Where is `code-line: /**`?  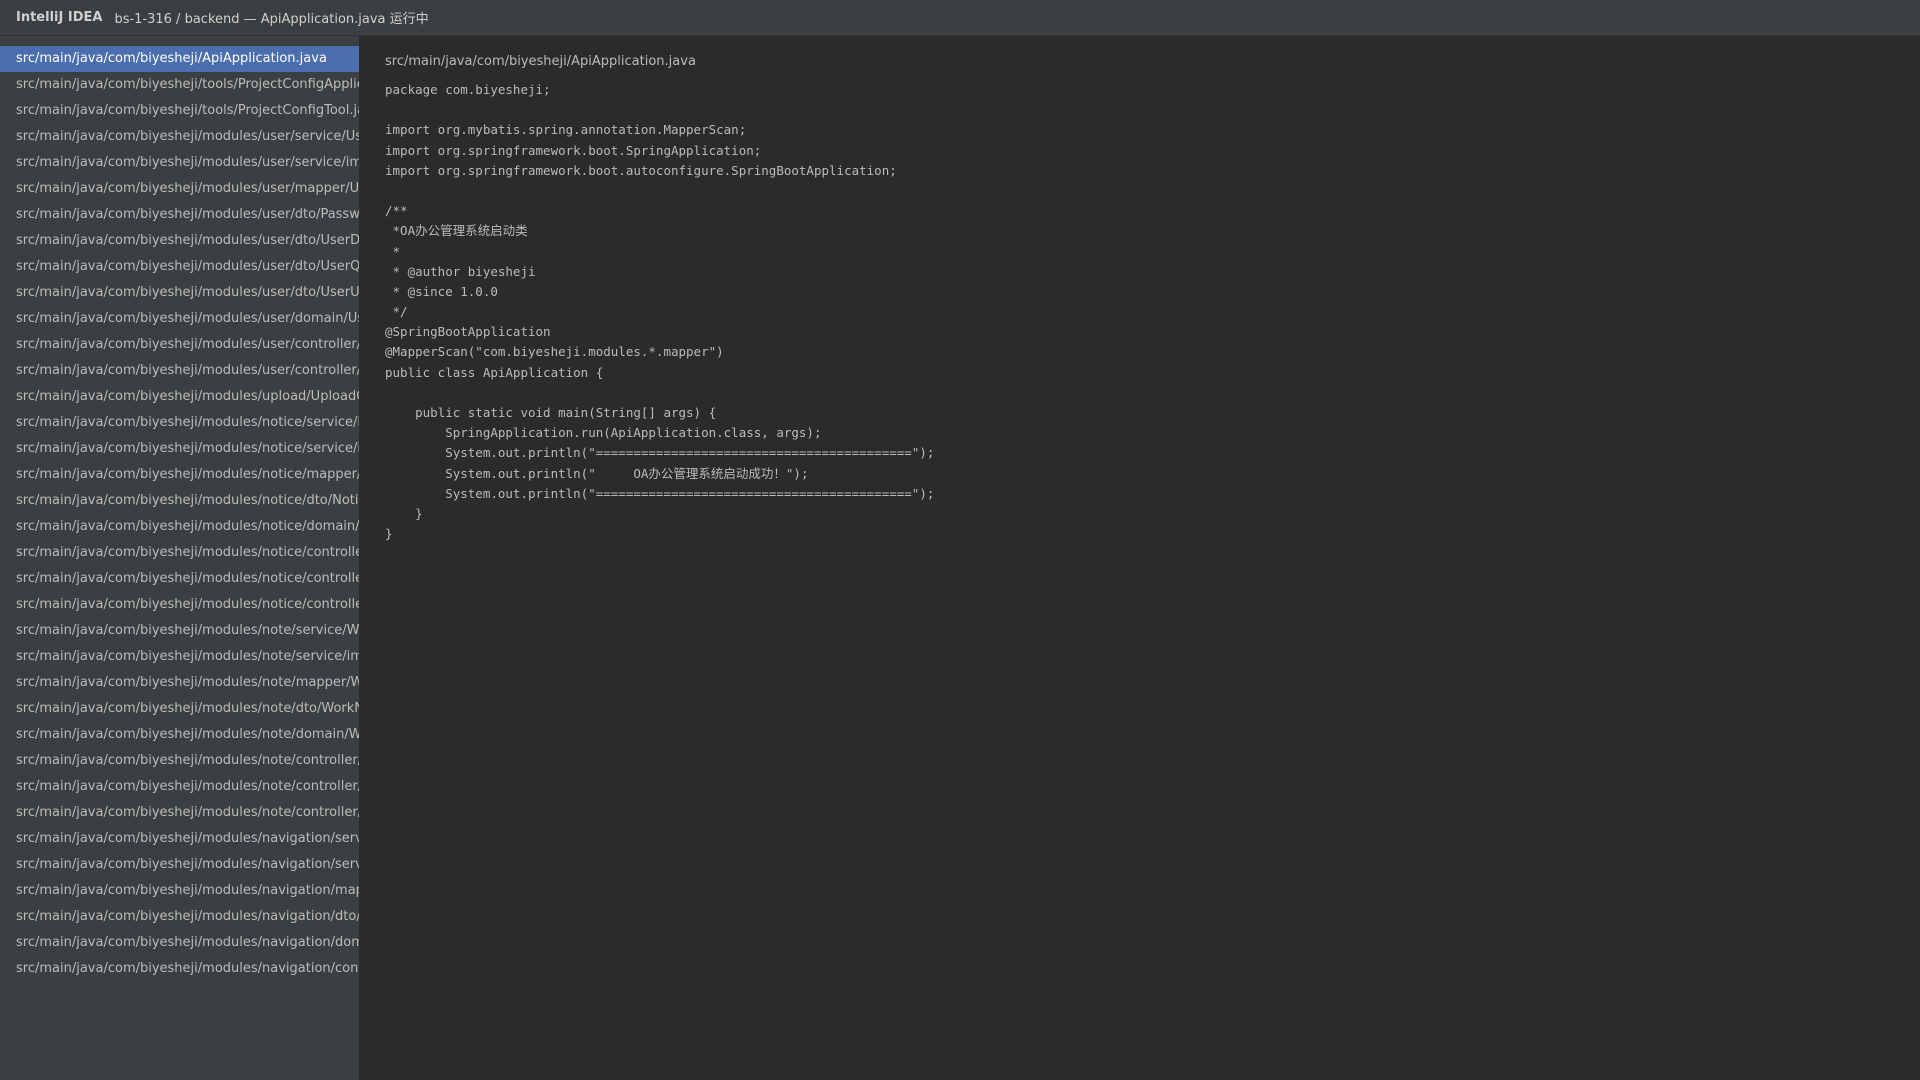
code-line: /** is located at coordinates (396, 211).